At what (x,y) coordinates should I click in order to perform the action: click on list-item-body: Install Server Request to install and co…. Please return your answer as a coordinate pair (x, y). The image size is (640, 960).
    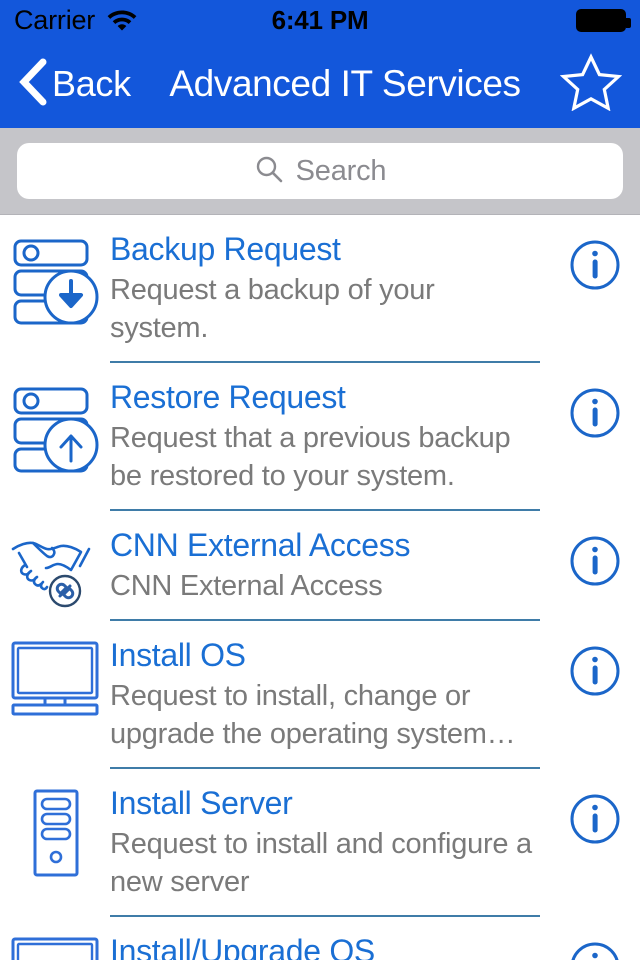
    Looking at the image, I should click on (330, 850).